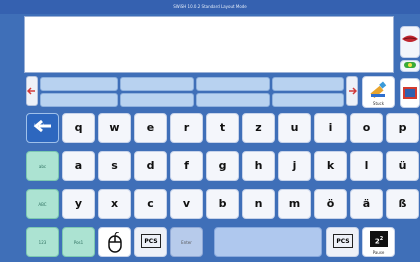  I want to click on speak-button, so click(410, 42).